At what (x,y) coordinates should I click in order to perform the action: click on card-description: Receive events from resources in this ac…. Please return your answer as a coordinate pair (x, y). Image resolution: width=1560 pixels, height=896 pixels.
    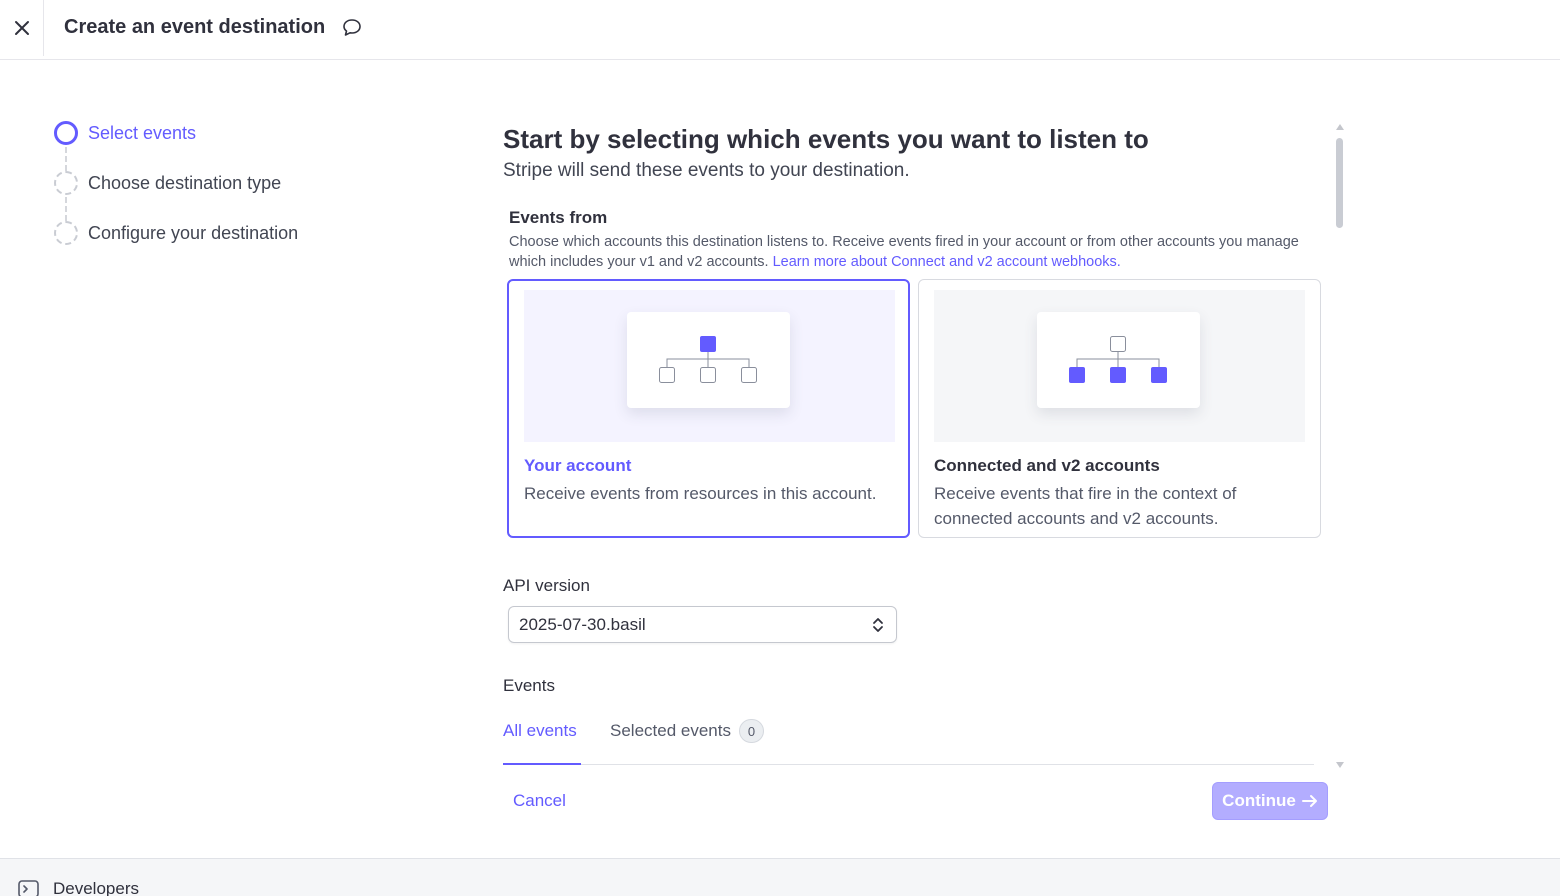
    Looking at the image, I should click on (700, 493).